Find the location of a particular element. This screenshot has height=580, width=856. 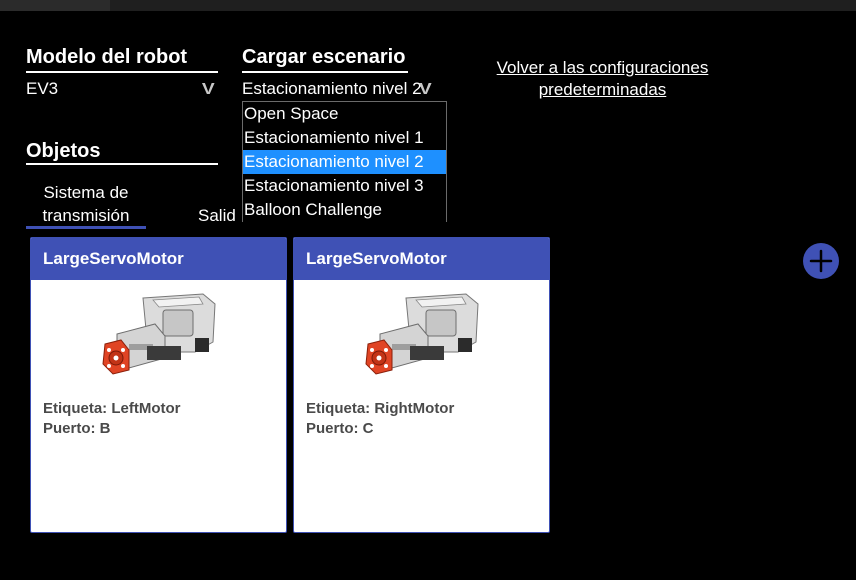

tab-drive-system: Sistema de transmisión is located at coordinates (86, 204).